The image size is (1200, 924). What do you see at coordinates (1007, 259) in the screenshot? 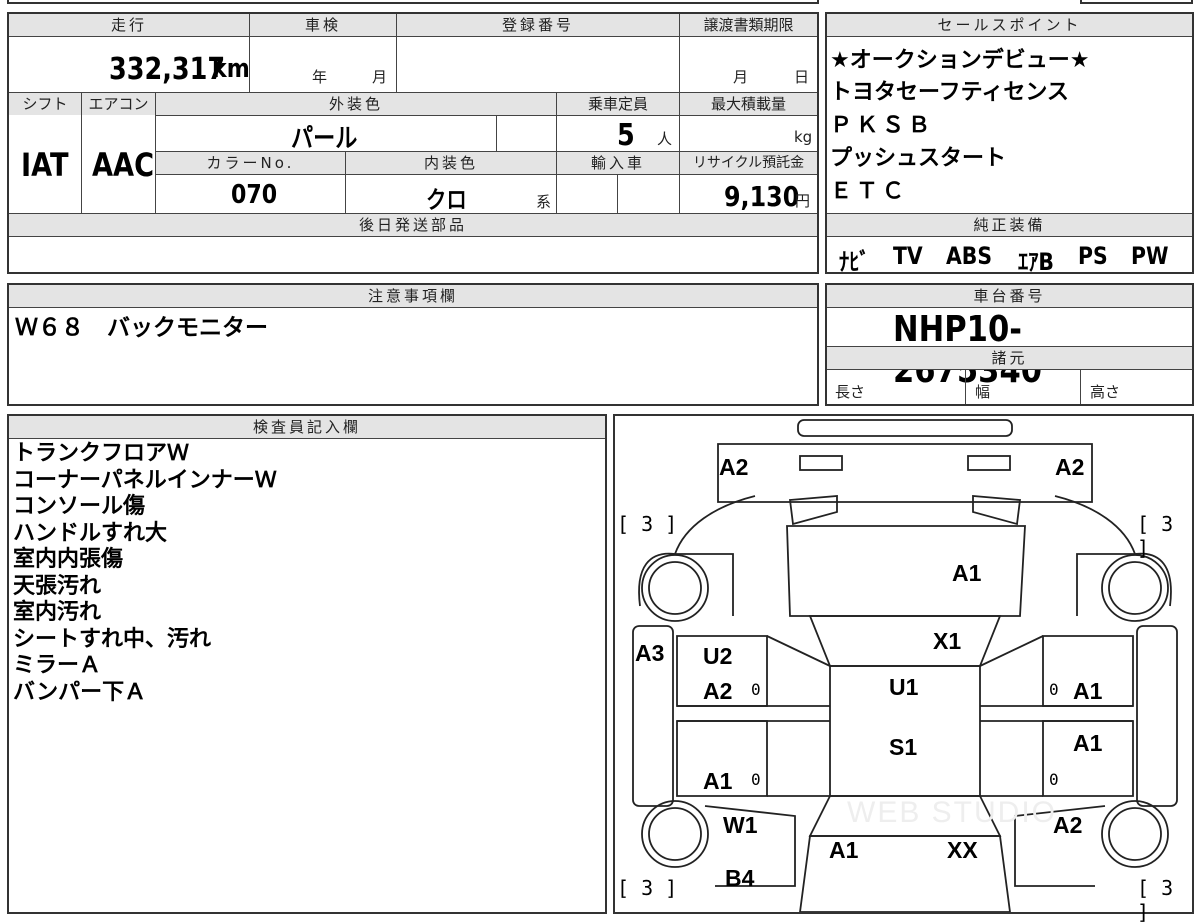
I see `equipment-list: ﾅﾋﾞ TV ABS ｴｱB PS PW` at bounding box center [1007, 259].